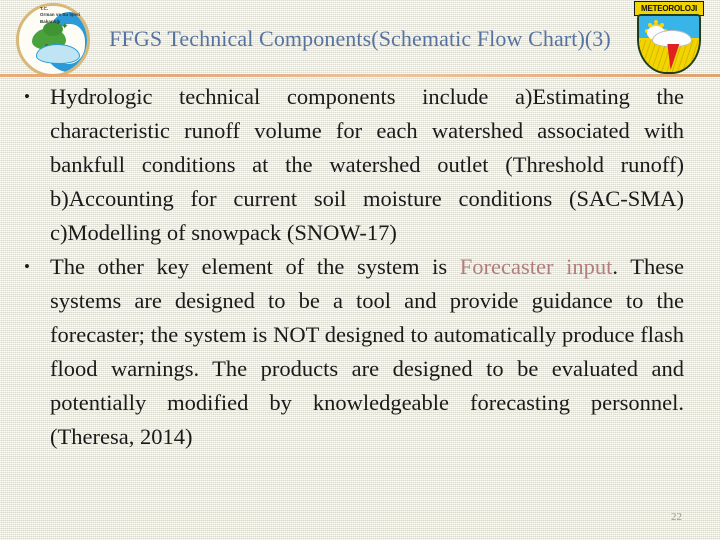  I want to click on forecaster-input-highlight: Forecaster input, so click(536, 266).